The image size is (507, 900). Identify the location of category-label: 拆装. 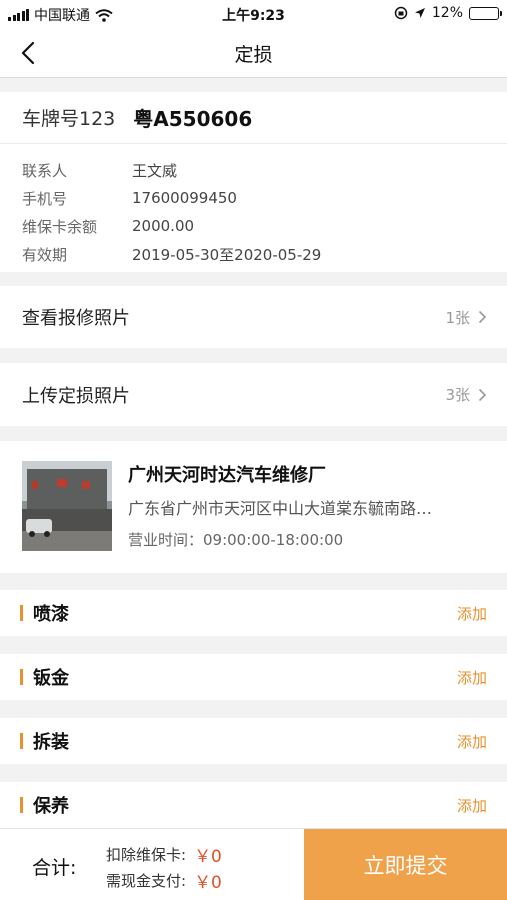
(51, 742).